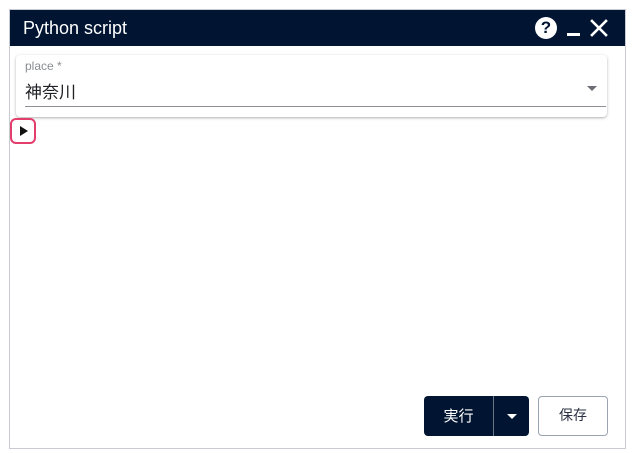  Describe the element at coordinates (573, 34) in the screenshot. I see `minimize-icon` at that location.